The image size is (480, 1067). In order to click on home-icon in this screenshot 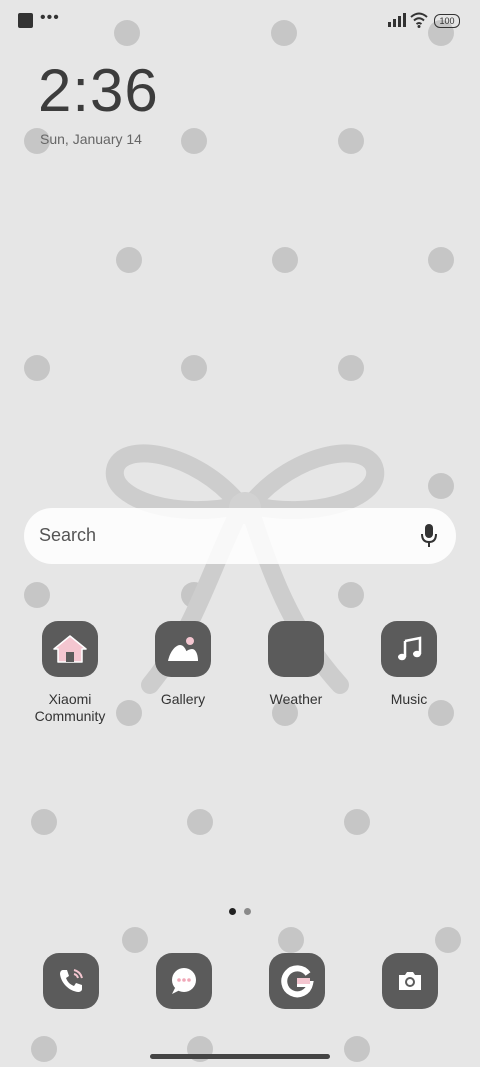, I will do `click(70, 649)`.